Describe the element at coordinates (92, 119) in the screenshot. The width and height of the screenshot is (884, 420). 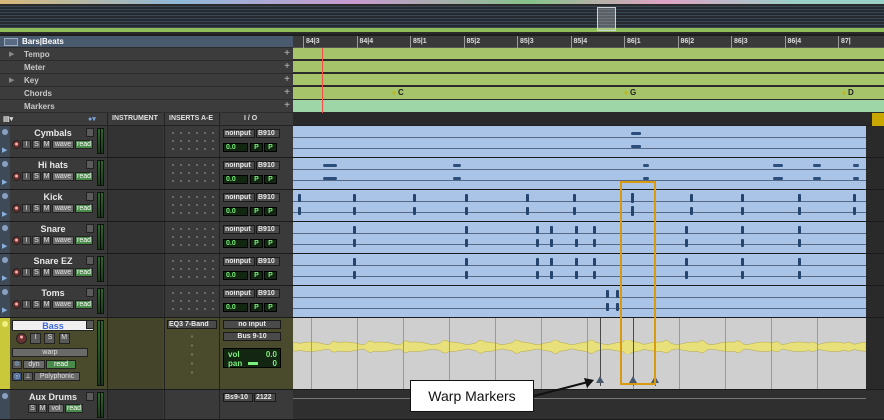
I see `view-options-icon: ●▾` at that location.